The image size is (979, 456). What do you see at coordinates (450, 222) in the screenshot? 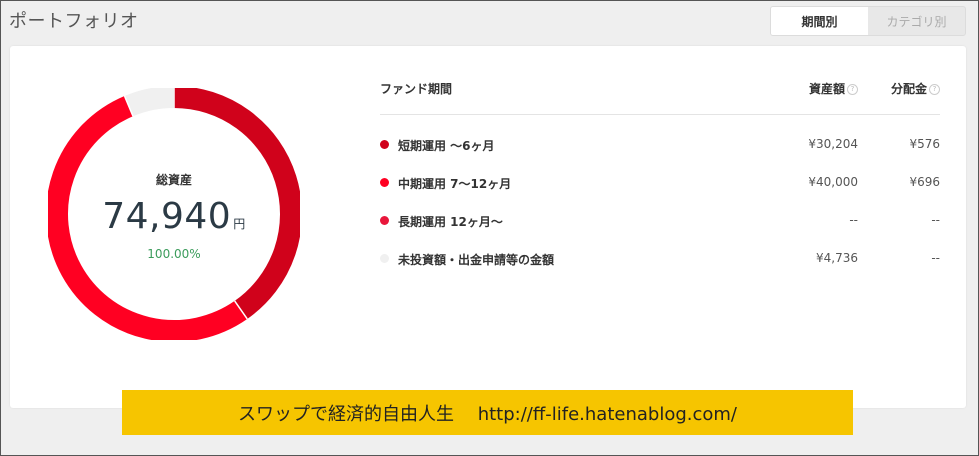
I see `row-name: 長期運用 12ヶ月〜` at bounding box center [450, 222].